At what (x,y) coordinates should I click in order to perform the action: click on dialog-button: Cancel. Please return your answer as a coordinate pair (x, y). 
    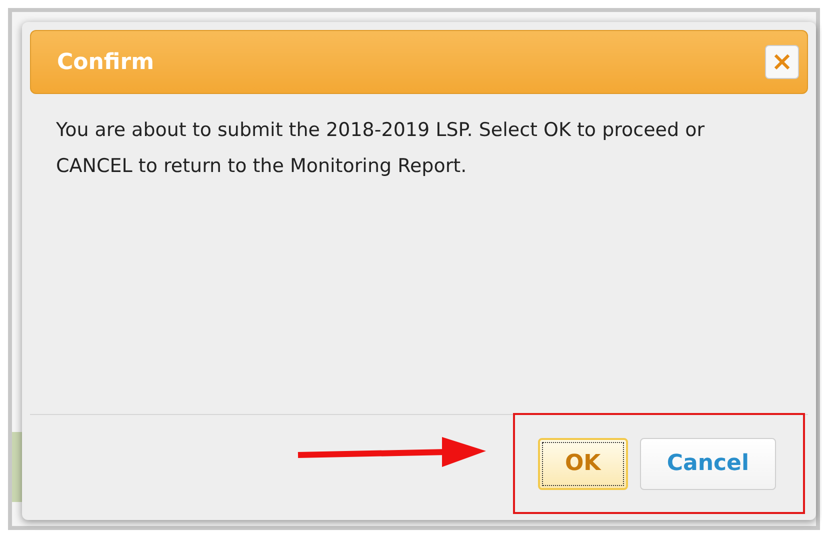
    Looking at the image, I should click on (708, 464).